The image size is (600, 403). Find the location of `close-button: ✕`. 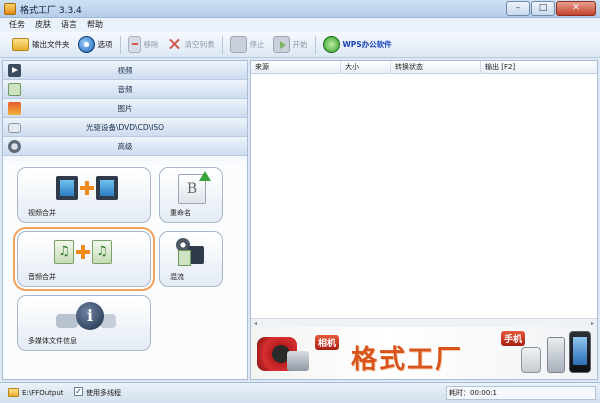

close-button: ✕ is located at coordinates (576, 8).